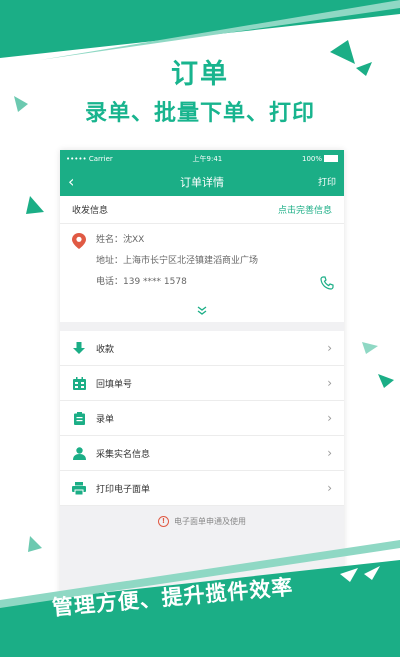  What do you see at coordinates (120, 240) in the screenshot?
I see `receiver-name: 姓名：沈XX` at bounding box center [120, 240].